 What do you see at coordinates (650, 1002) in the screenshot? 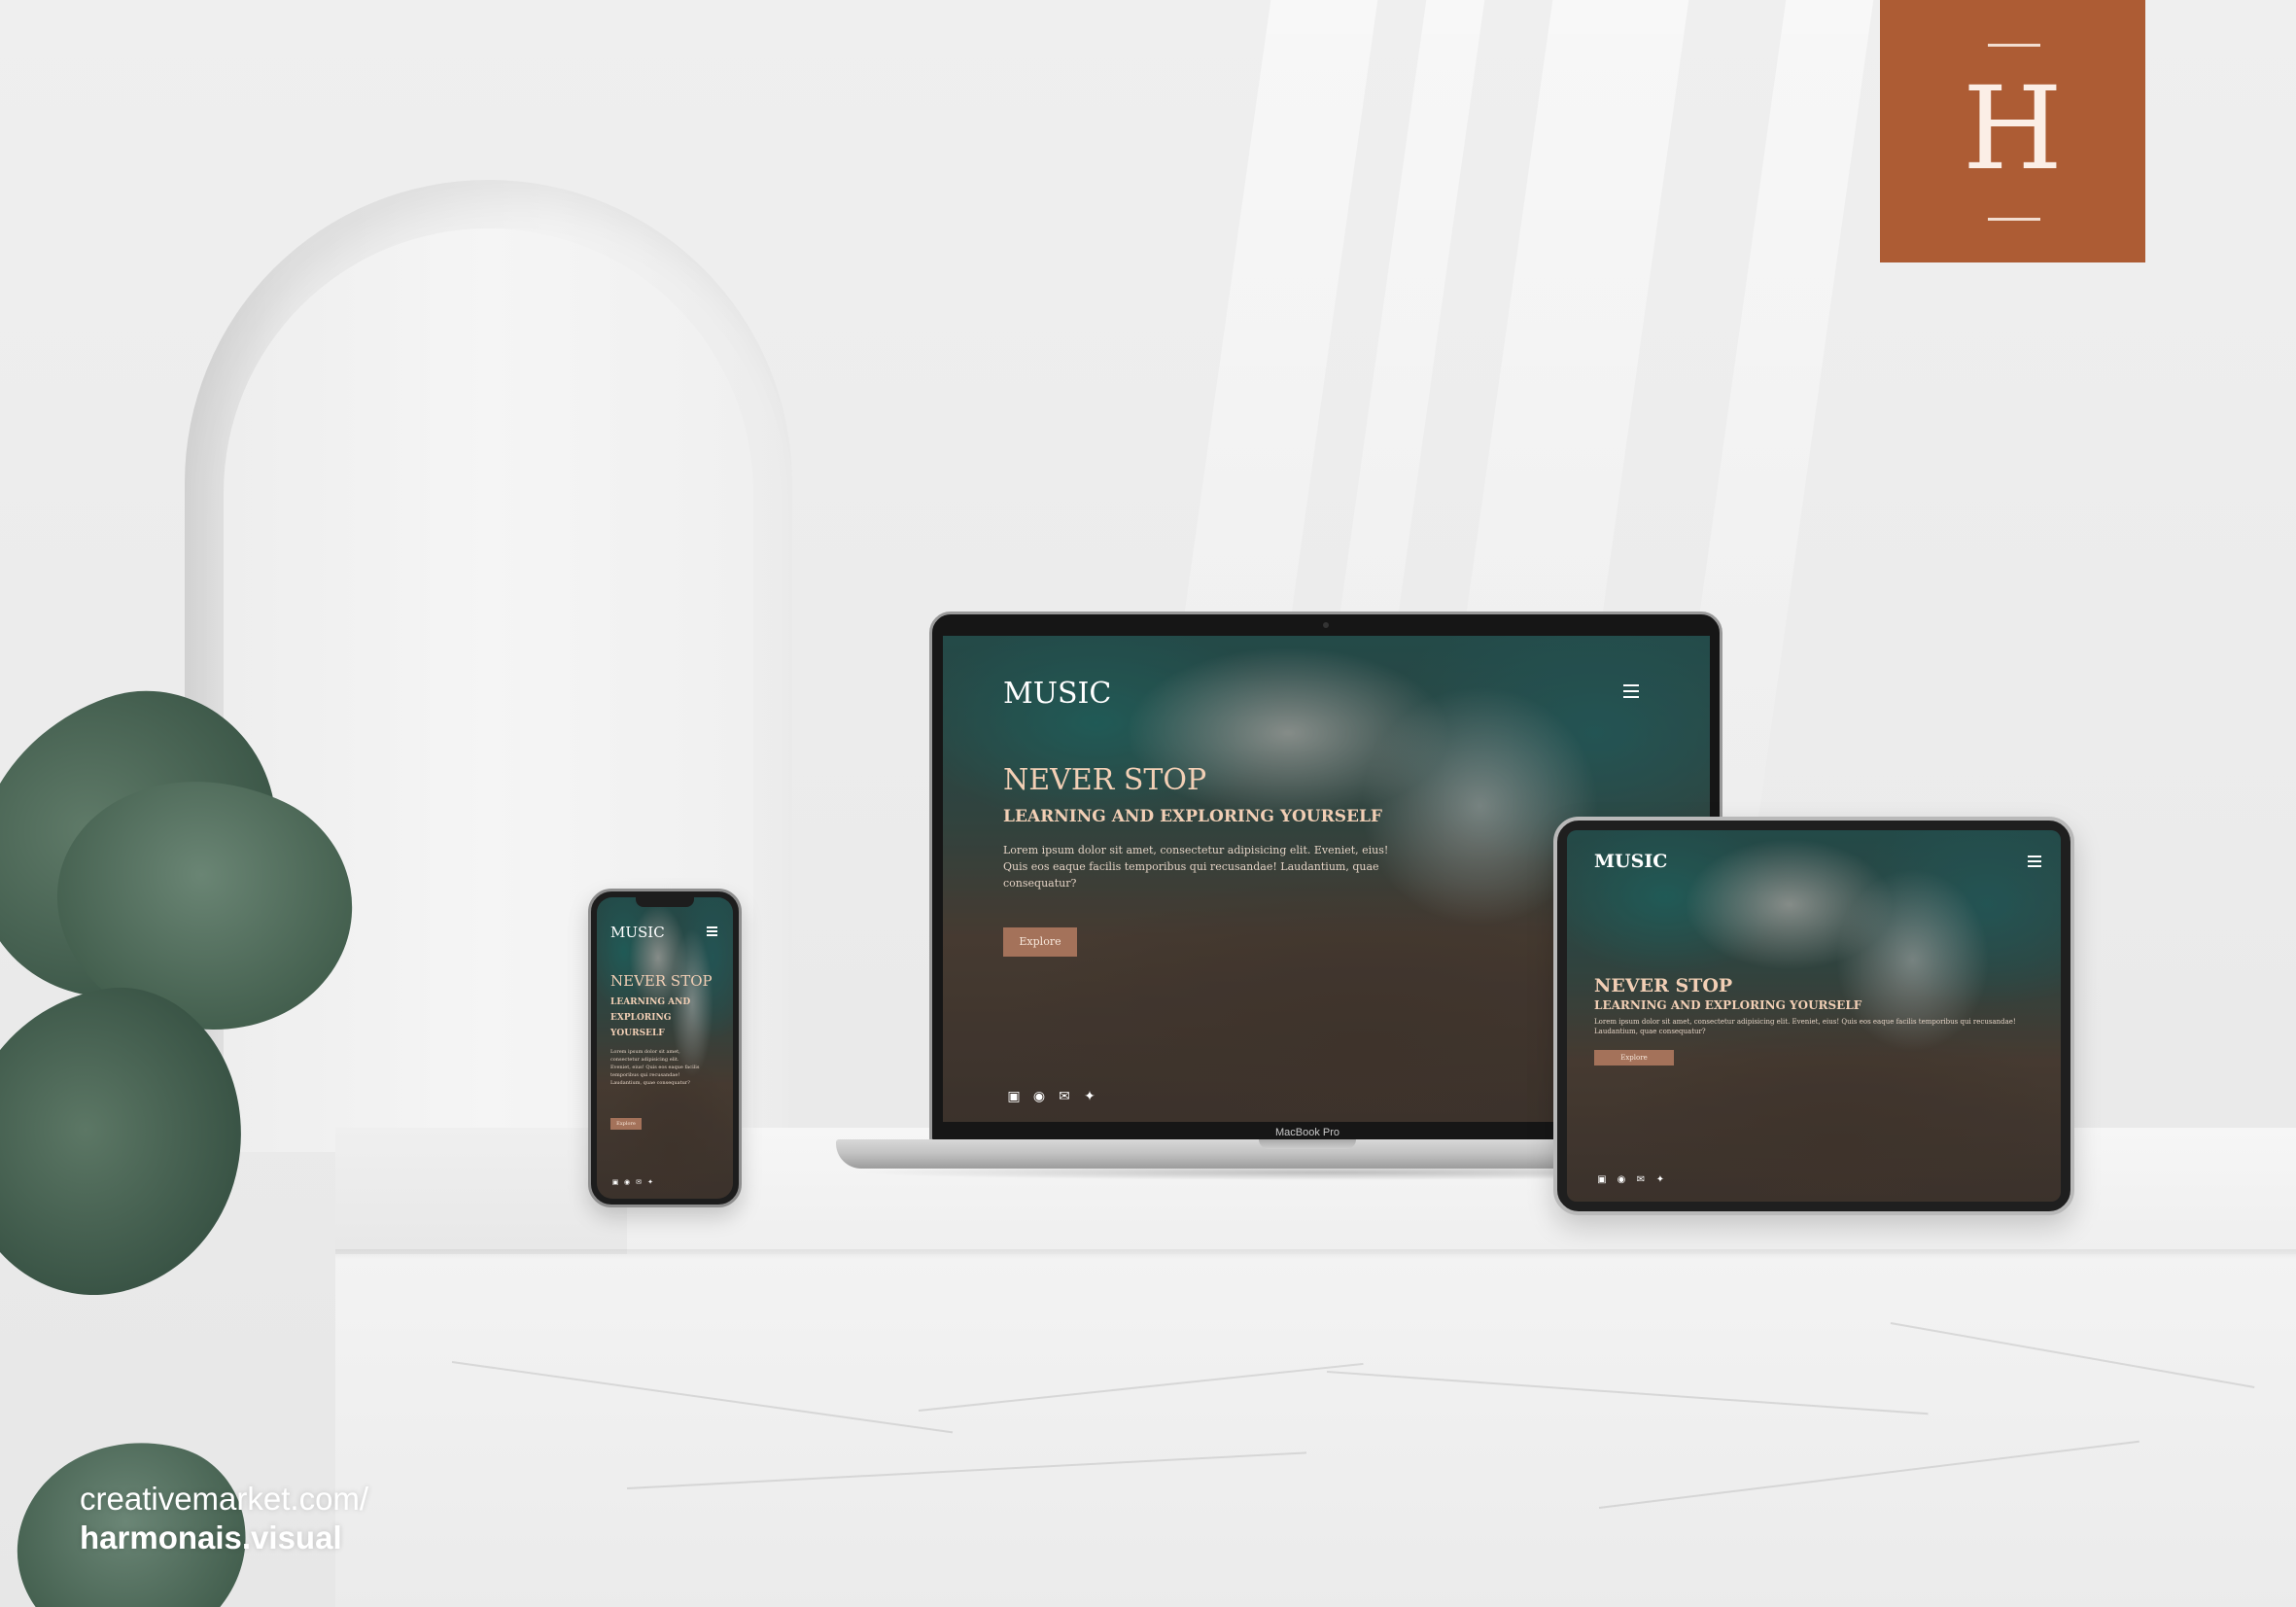
I see `hero-subheading-line: LEARNING AND` at bounding box center [650, 1002].